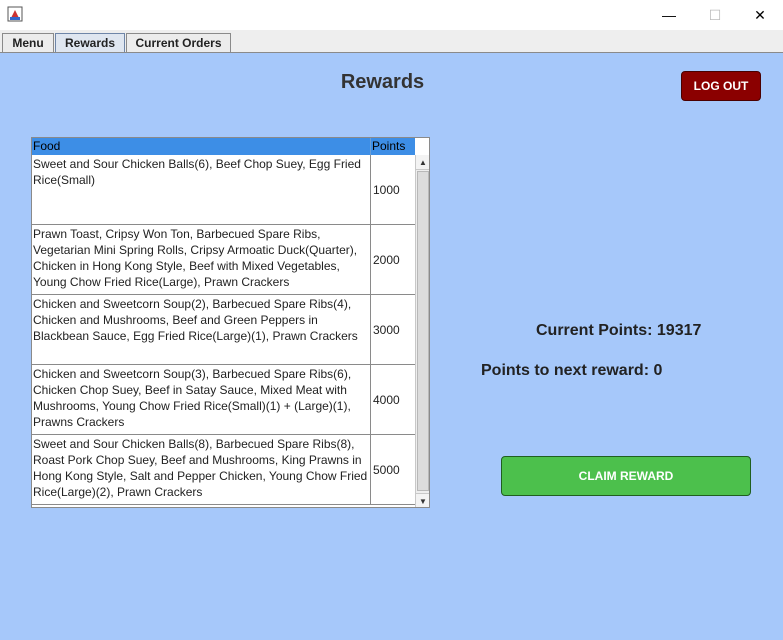 This screenshot has width=783, height=640. I want to click on column-header-food: Food, so click(201, 146).